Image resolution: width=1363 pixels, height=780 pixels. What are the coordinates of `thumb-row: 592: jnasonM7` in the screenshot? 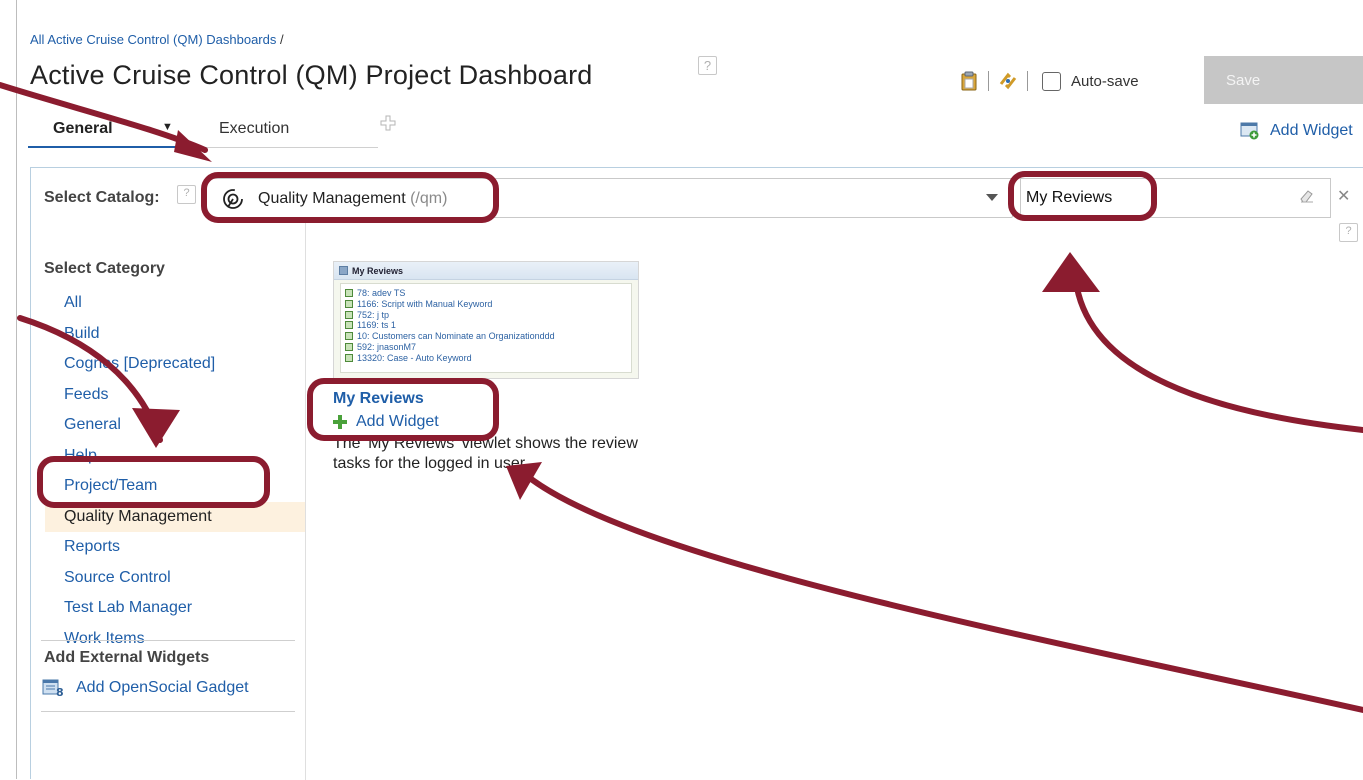 It's located at (486, 347).